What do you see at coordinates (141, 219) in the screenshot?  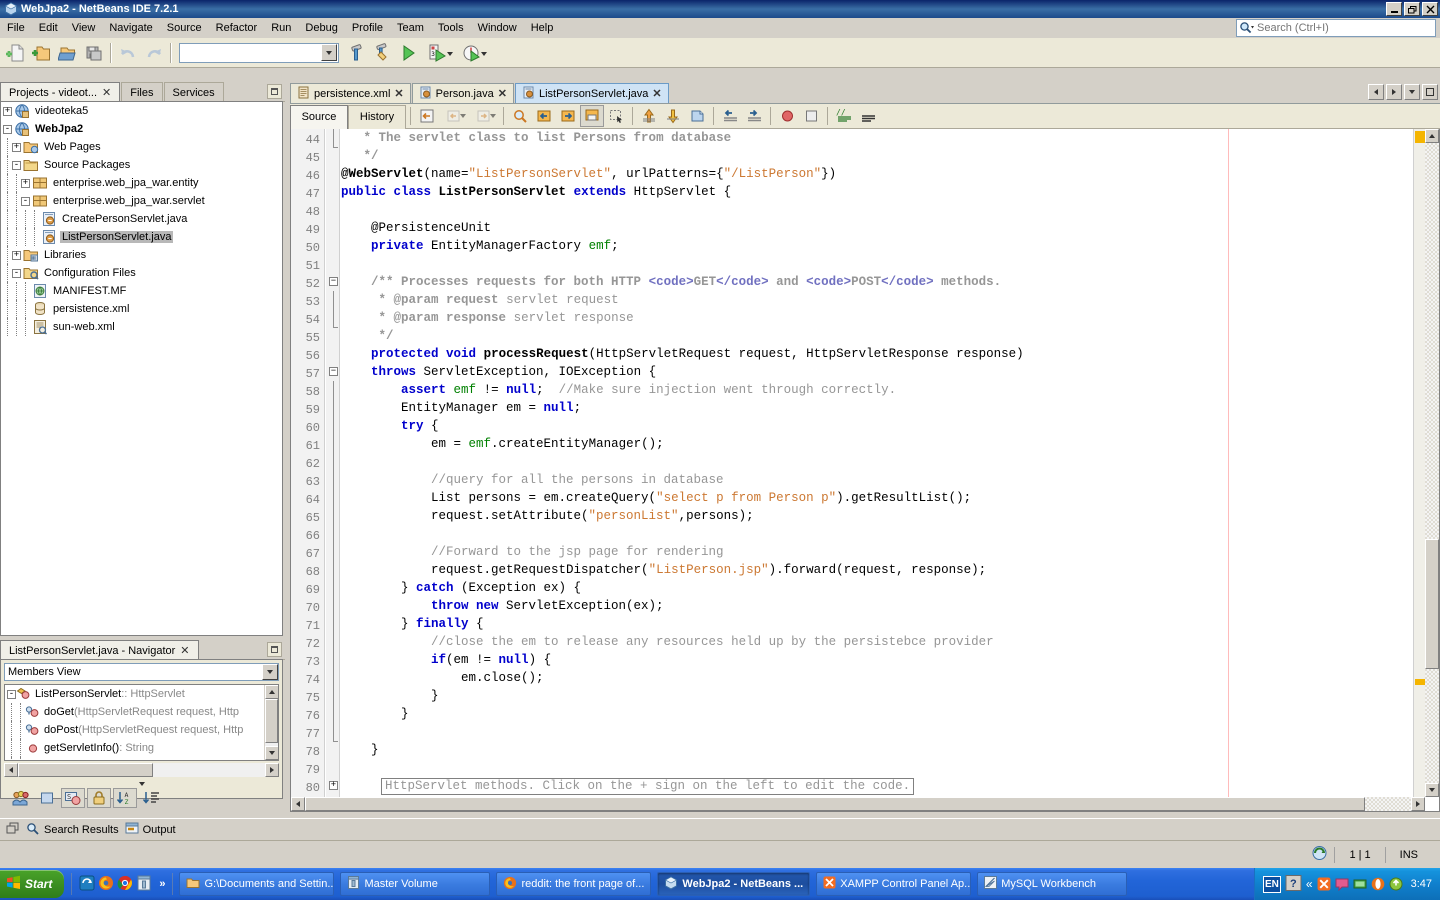 I see `tree-item-createpersonservlet-java: CreatePersonServlet.java` at bounding box center [141, 219].